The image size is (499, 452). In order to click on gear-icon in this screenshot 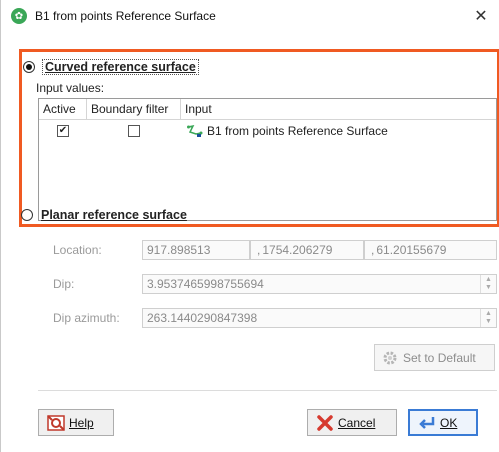, I will do `click(390, 357)`.